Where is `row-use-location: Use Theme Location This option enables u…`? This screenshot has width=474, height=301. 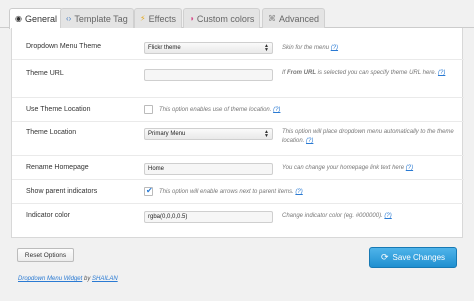 row-use-location: Use Theme Location This option enables u… is located at coordinates (238, 110).